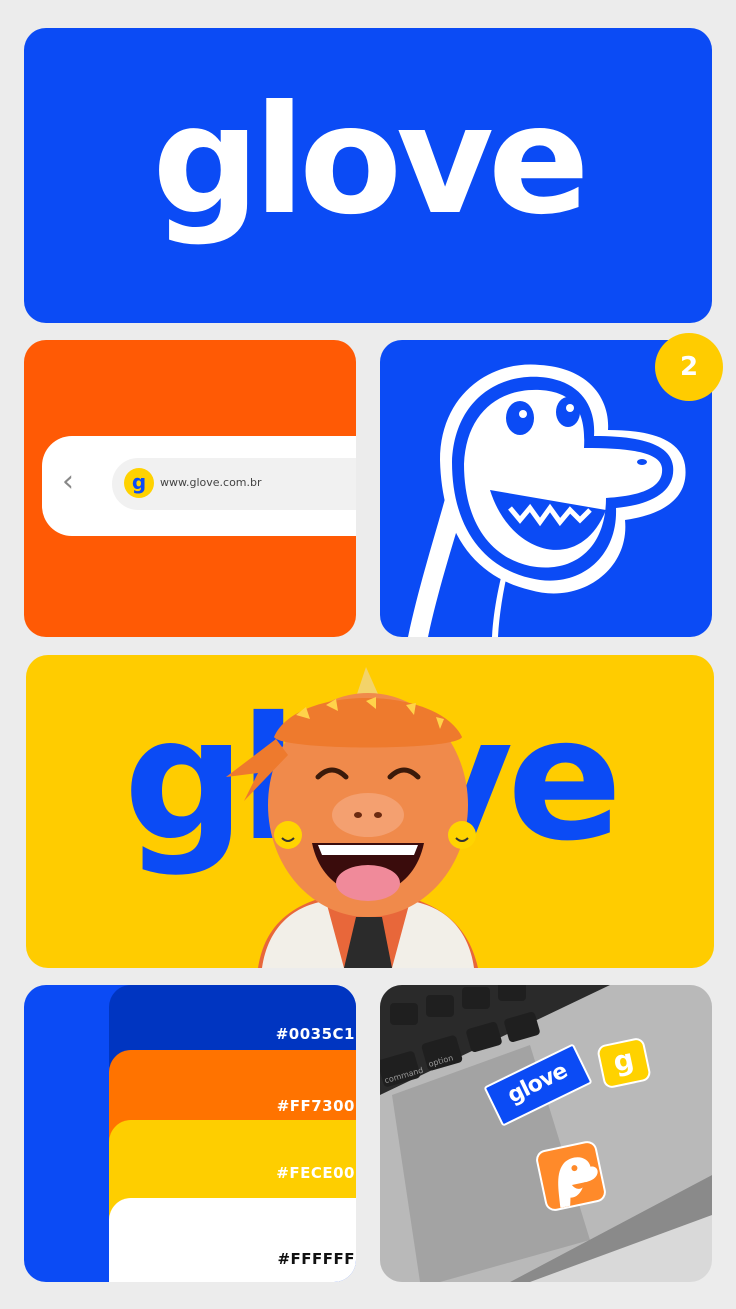  I want to click on browser-card: ‹ g www.glove.com.br, so click(190, 488).